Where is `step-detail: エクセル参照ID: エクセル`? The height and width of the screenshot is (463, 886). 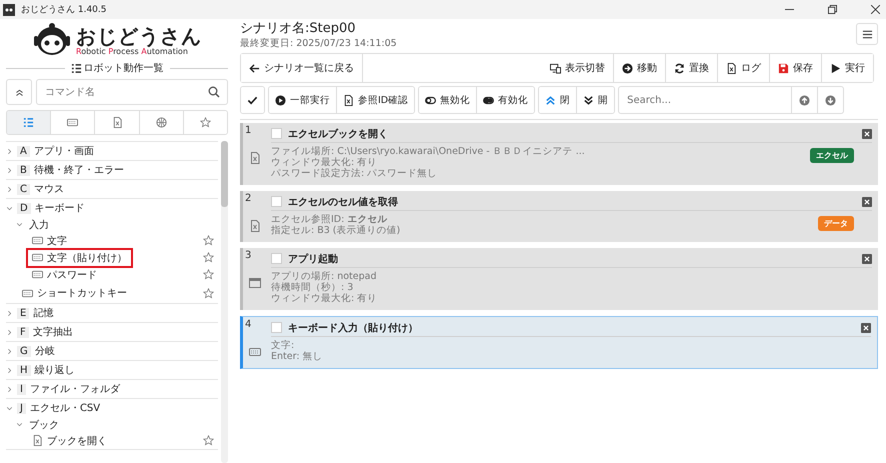
step-detail: エクセル参照ID: エクセル is located at coordinates (329, 219).